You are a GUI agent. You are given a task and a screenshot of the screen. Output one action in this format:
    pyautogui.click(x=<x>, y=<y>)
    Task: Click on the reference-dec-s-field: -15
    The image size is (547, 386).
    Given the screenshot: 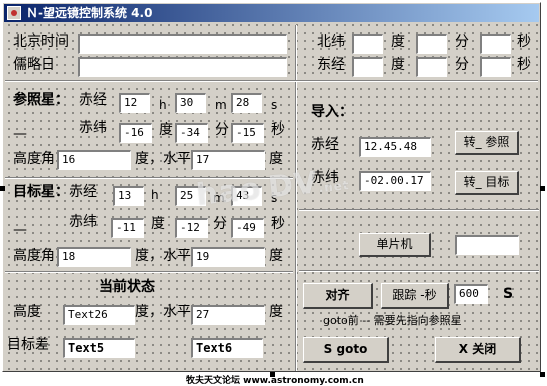 What is the action you would take?
    pyautogui.click(x=247, y=133)
    